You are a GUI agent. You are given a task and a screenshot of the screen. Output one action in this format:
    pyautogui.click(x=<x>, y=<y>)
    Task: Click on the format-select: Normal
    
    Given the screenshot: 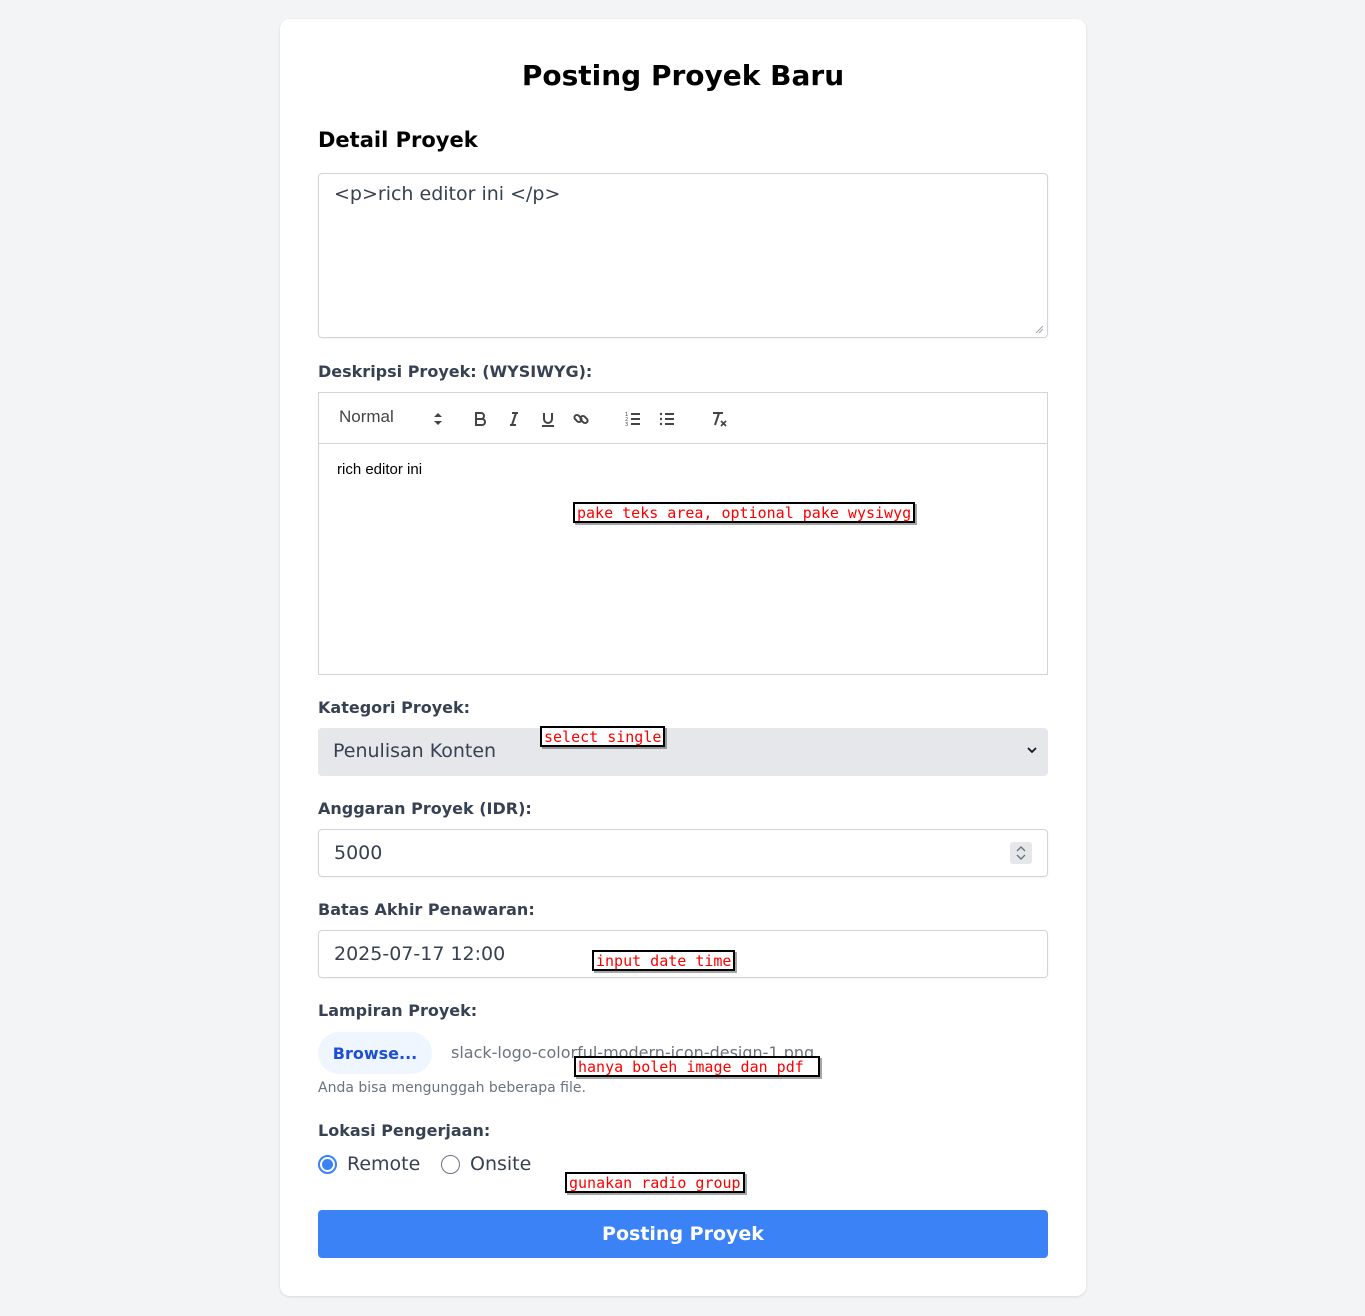 What is the action you would take?
    pyautogui.click(x=391, y=419)
    